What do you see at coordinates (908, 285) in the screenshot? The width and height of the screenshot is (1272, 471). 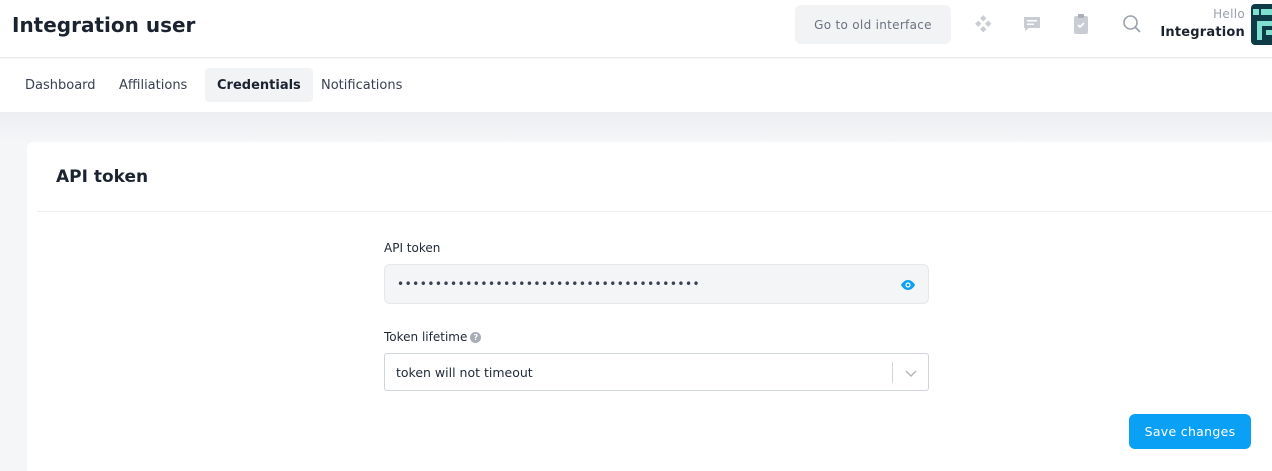 I see `eye-icon` at bounding box center [908, 285].